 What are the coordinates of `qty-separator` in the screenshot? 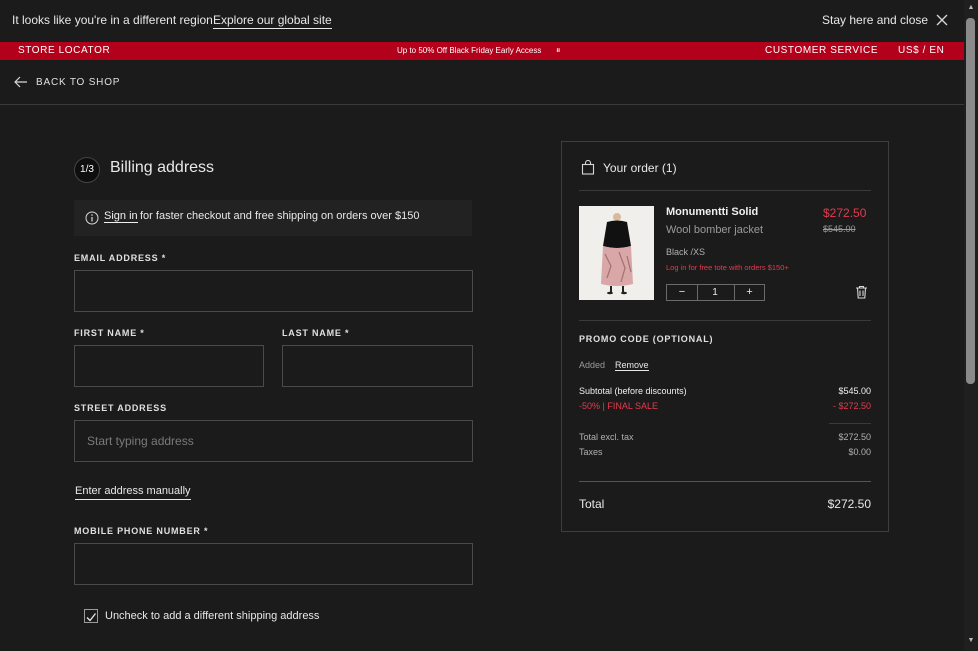 It's located at (697, 292).